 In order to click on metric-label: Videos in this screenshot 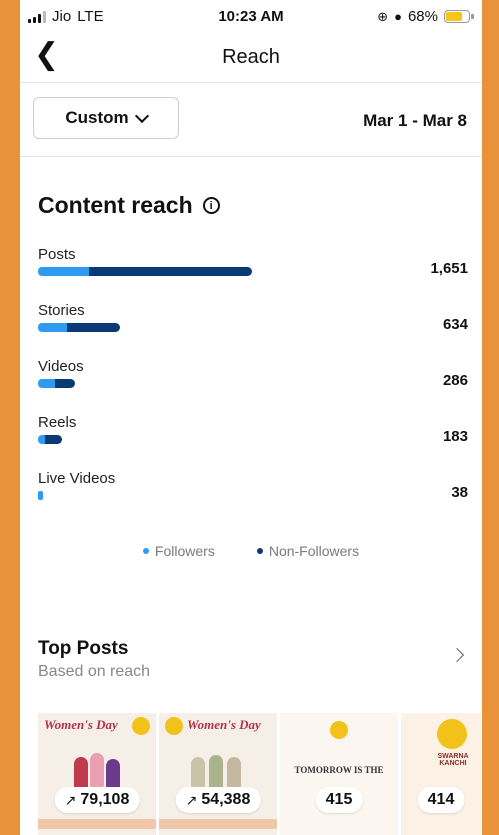, I will do `click(61, 366)`.